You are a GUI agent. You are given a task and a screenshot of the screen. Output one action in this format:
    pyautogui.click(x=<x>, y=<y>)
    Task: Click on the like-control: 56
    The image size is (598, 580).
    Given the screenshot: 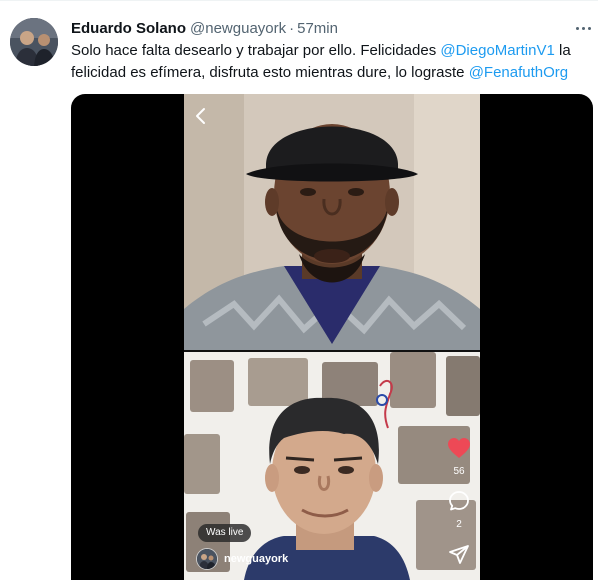 What is the action you would take?
    pyautogui.click(x=459, y=457)
    